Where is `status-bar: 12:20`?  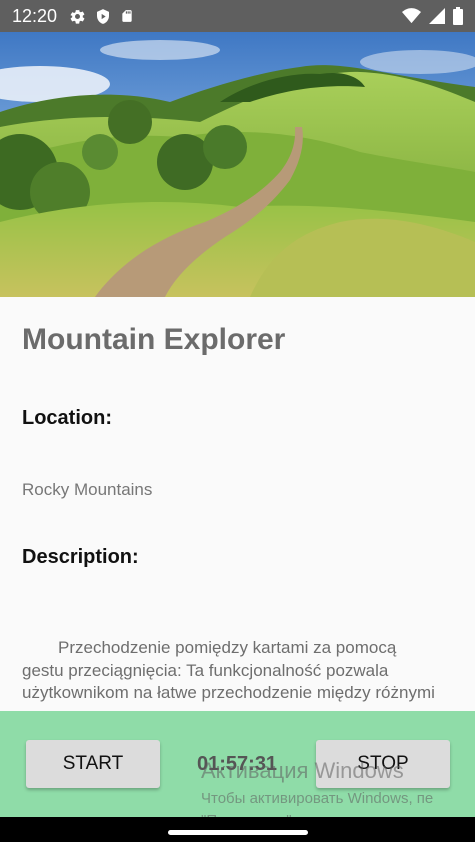
status-bar: 12:20 is located at coordinates (237, 16).